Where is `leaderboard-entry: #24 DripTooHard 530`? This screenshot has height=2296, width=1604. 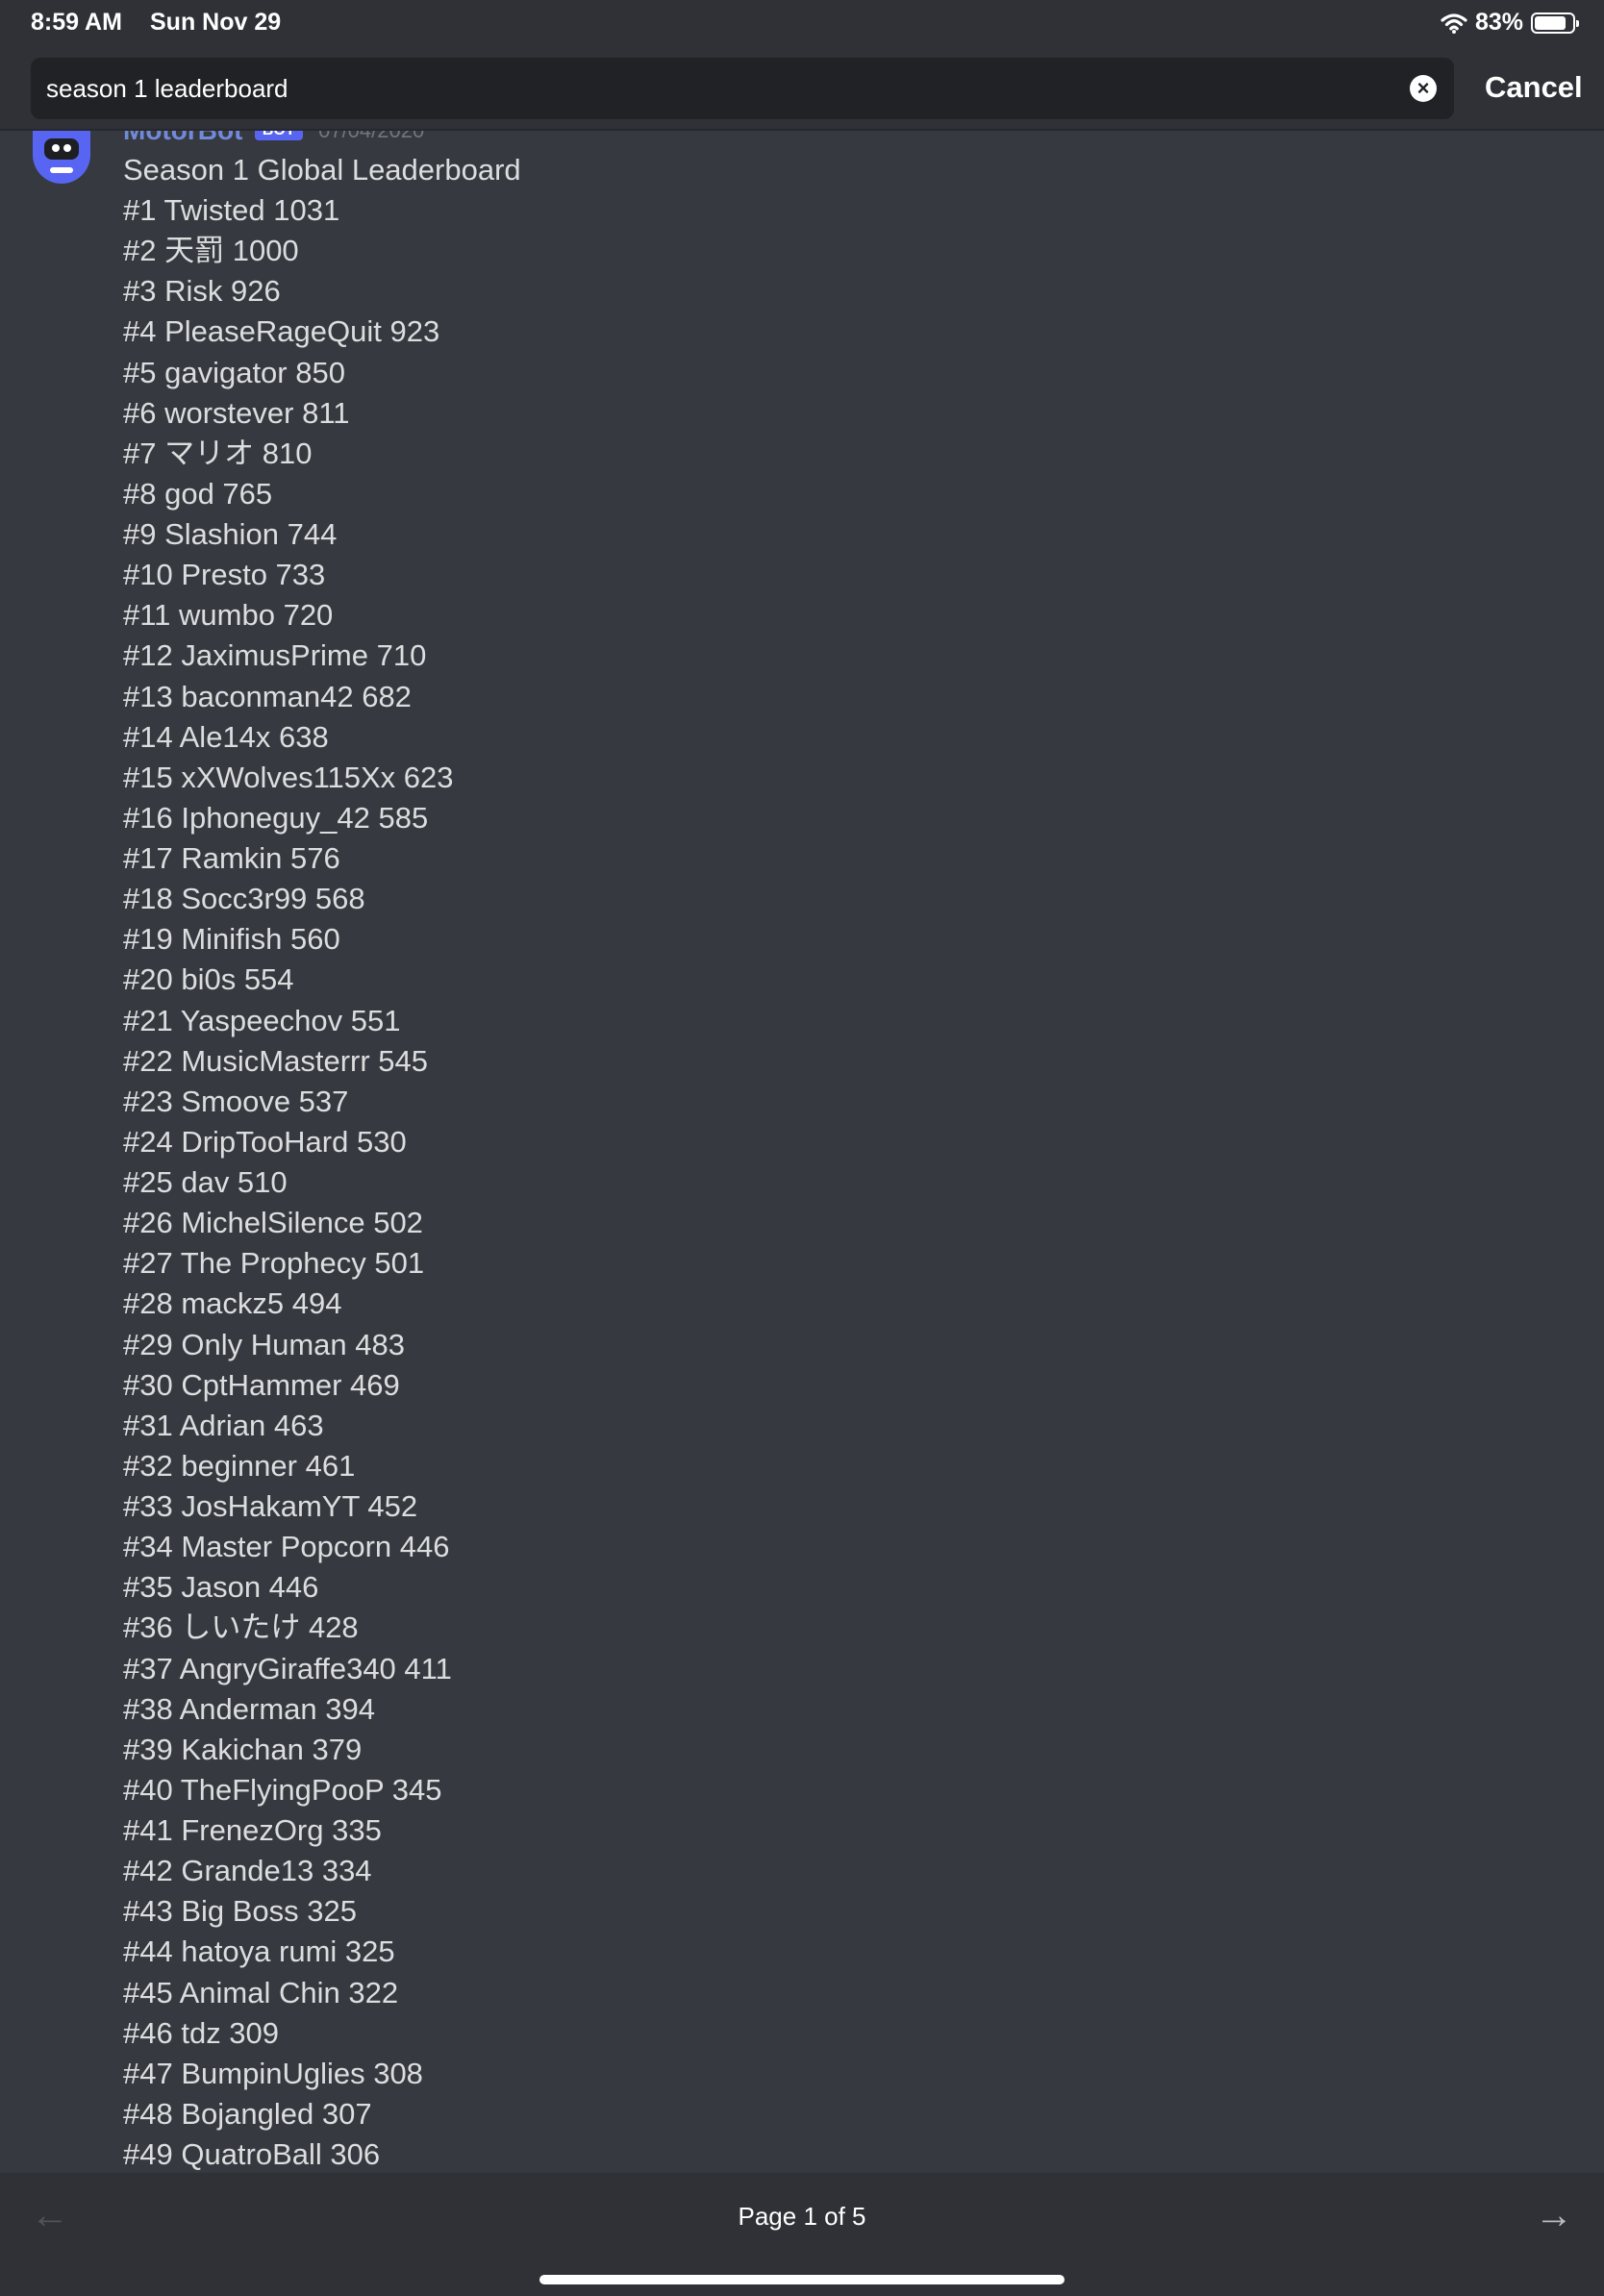
leaderboard-entry: #24 DripTooHard 530 is located at coordinates (265, 1141).